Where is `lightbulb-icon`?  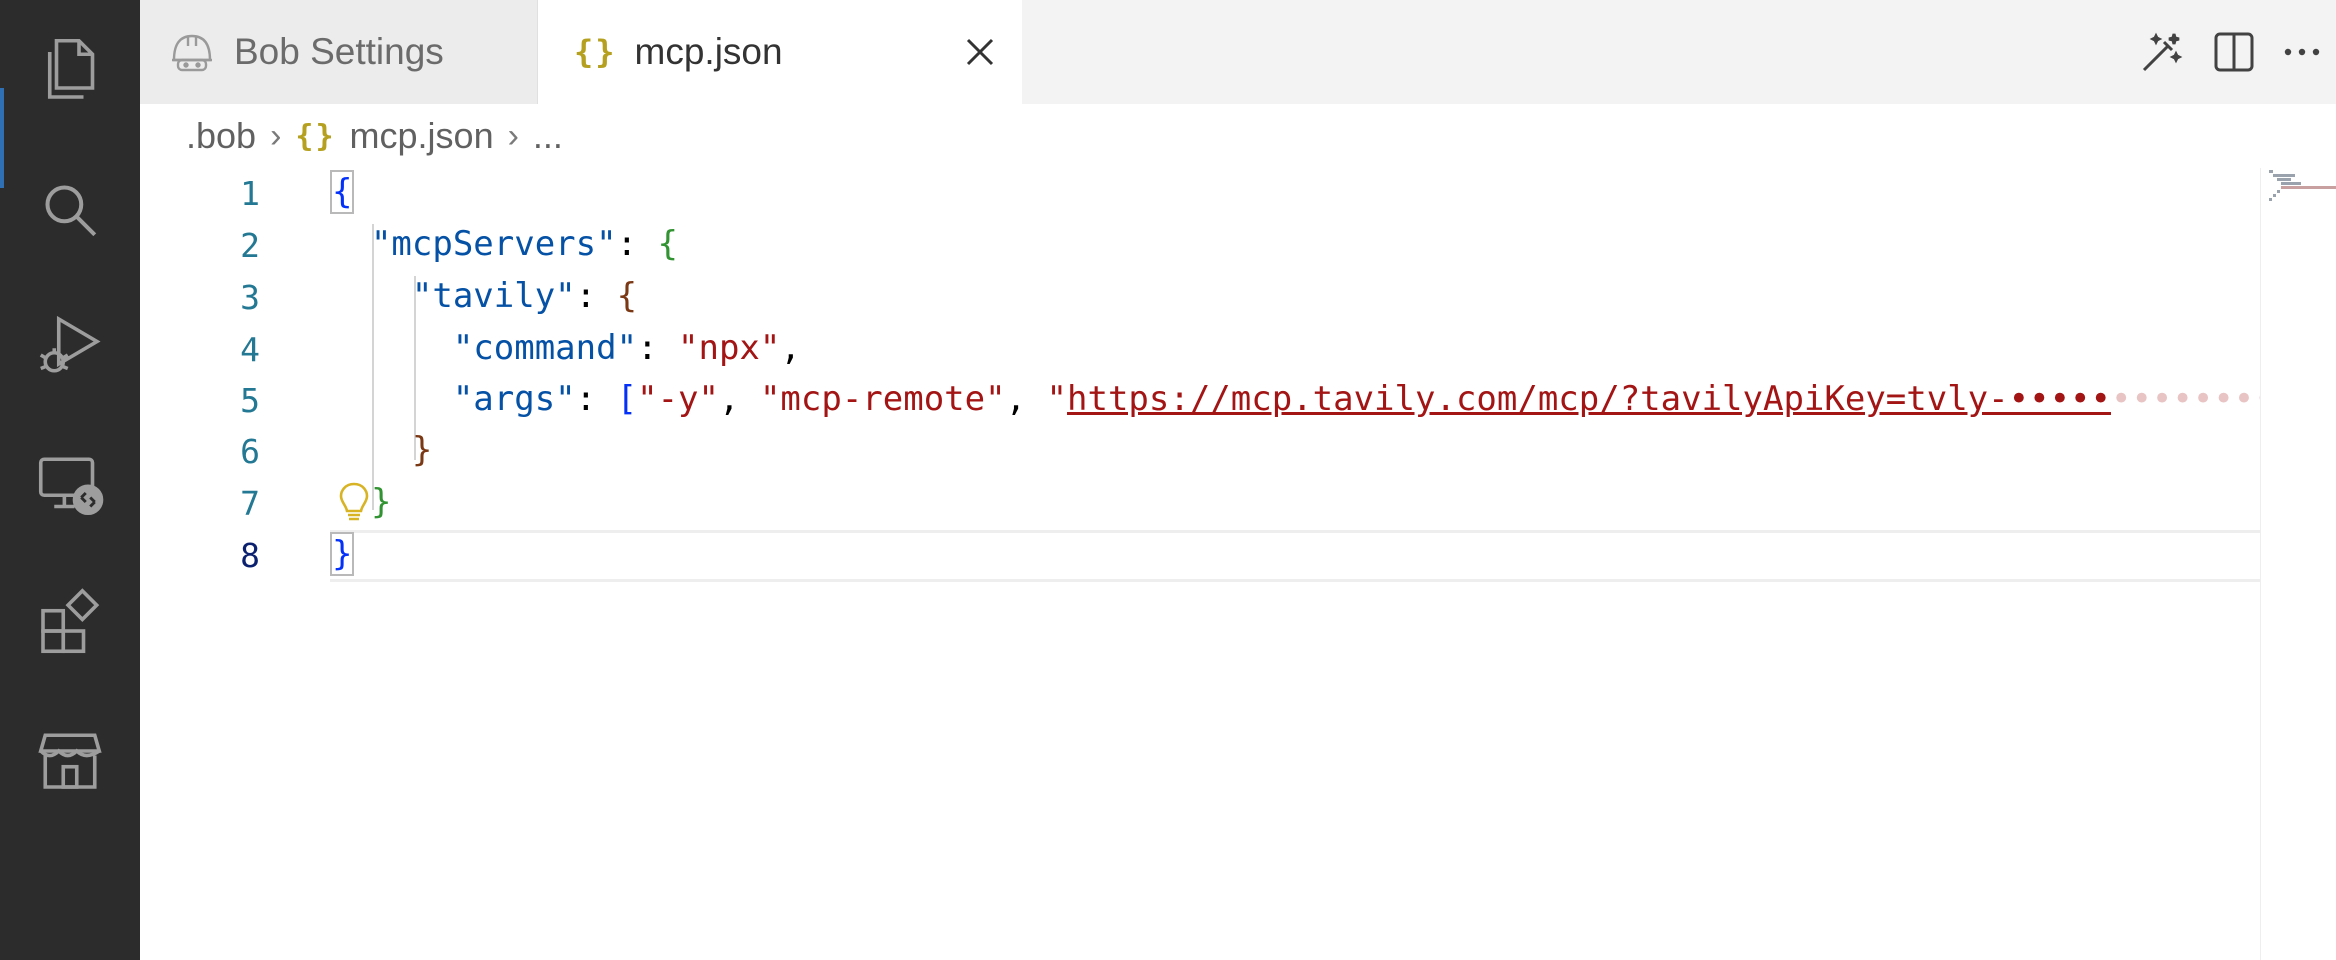 lightbulb-icon is located at coordinates (354, 502).